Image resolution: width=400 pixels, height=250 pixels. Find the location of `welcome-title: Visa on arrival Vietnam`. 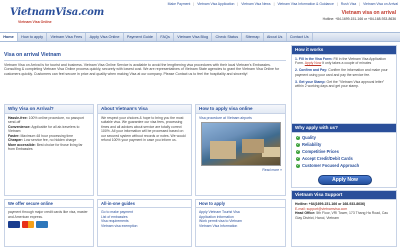

welcome-title: Visa on arrival Vietnam is located at coordinates (32, 55).